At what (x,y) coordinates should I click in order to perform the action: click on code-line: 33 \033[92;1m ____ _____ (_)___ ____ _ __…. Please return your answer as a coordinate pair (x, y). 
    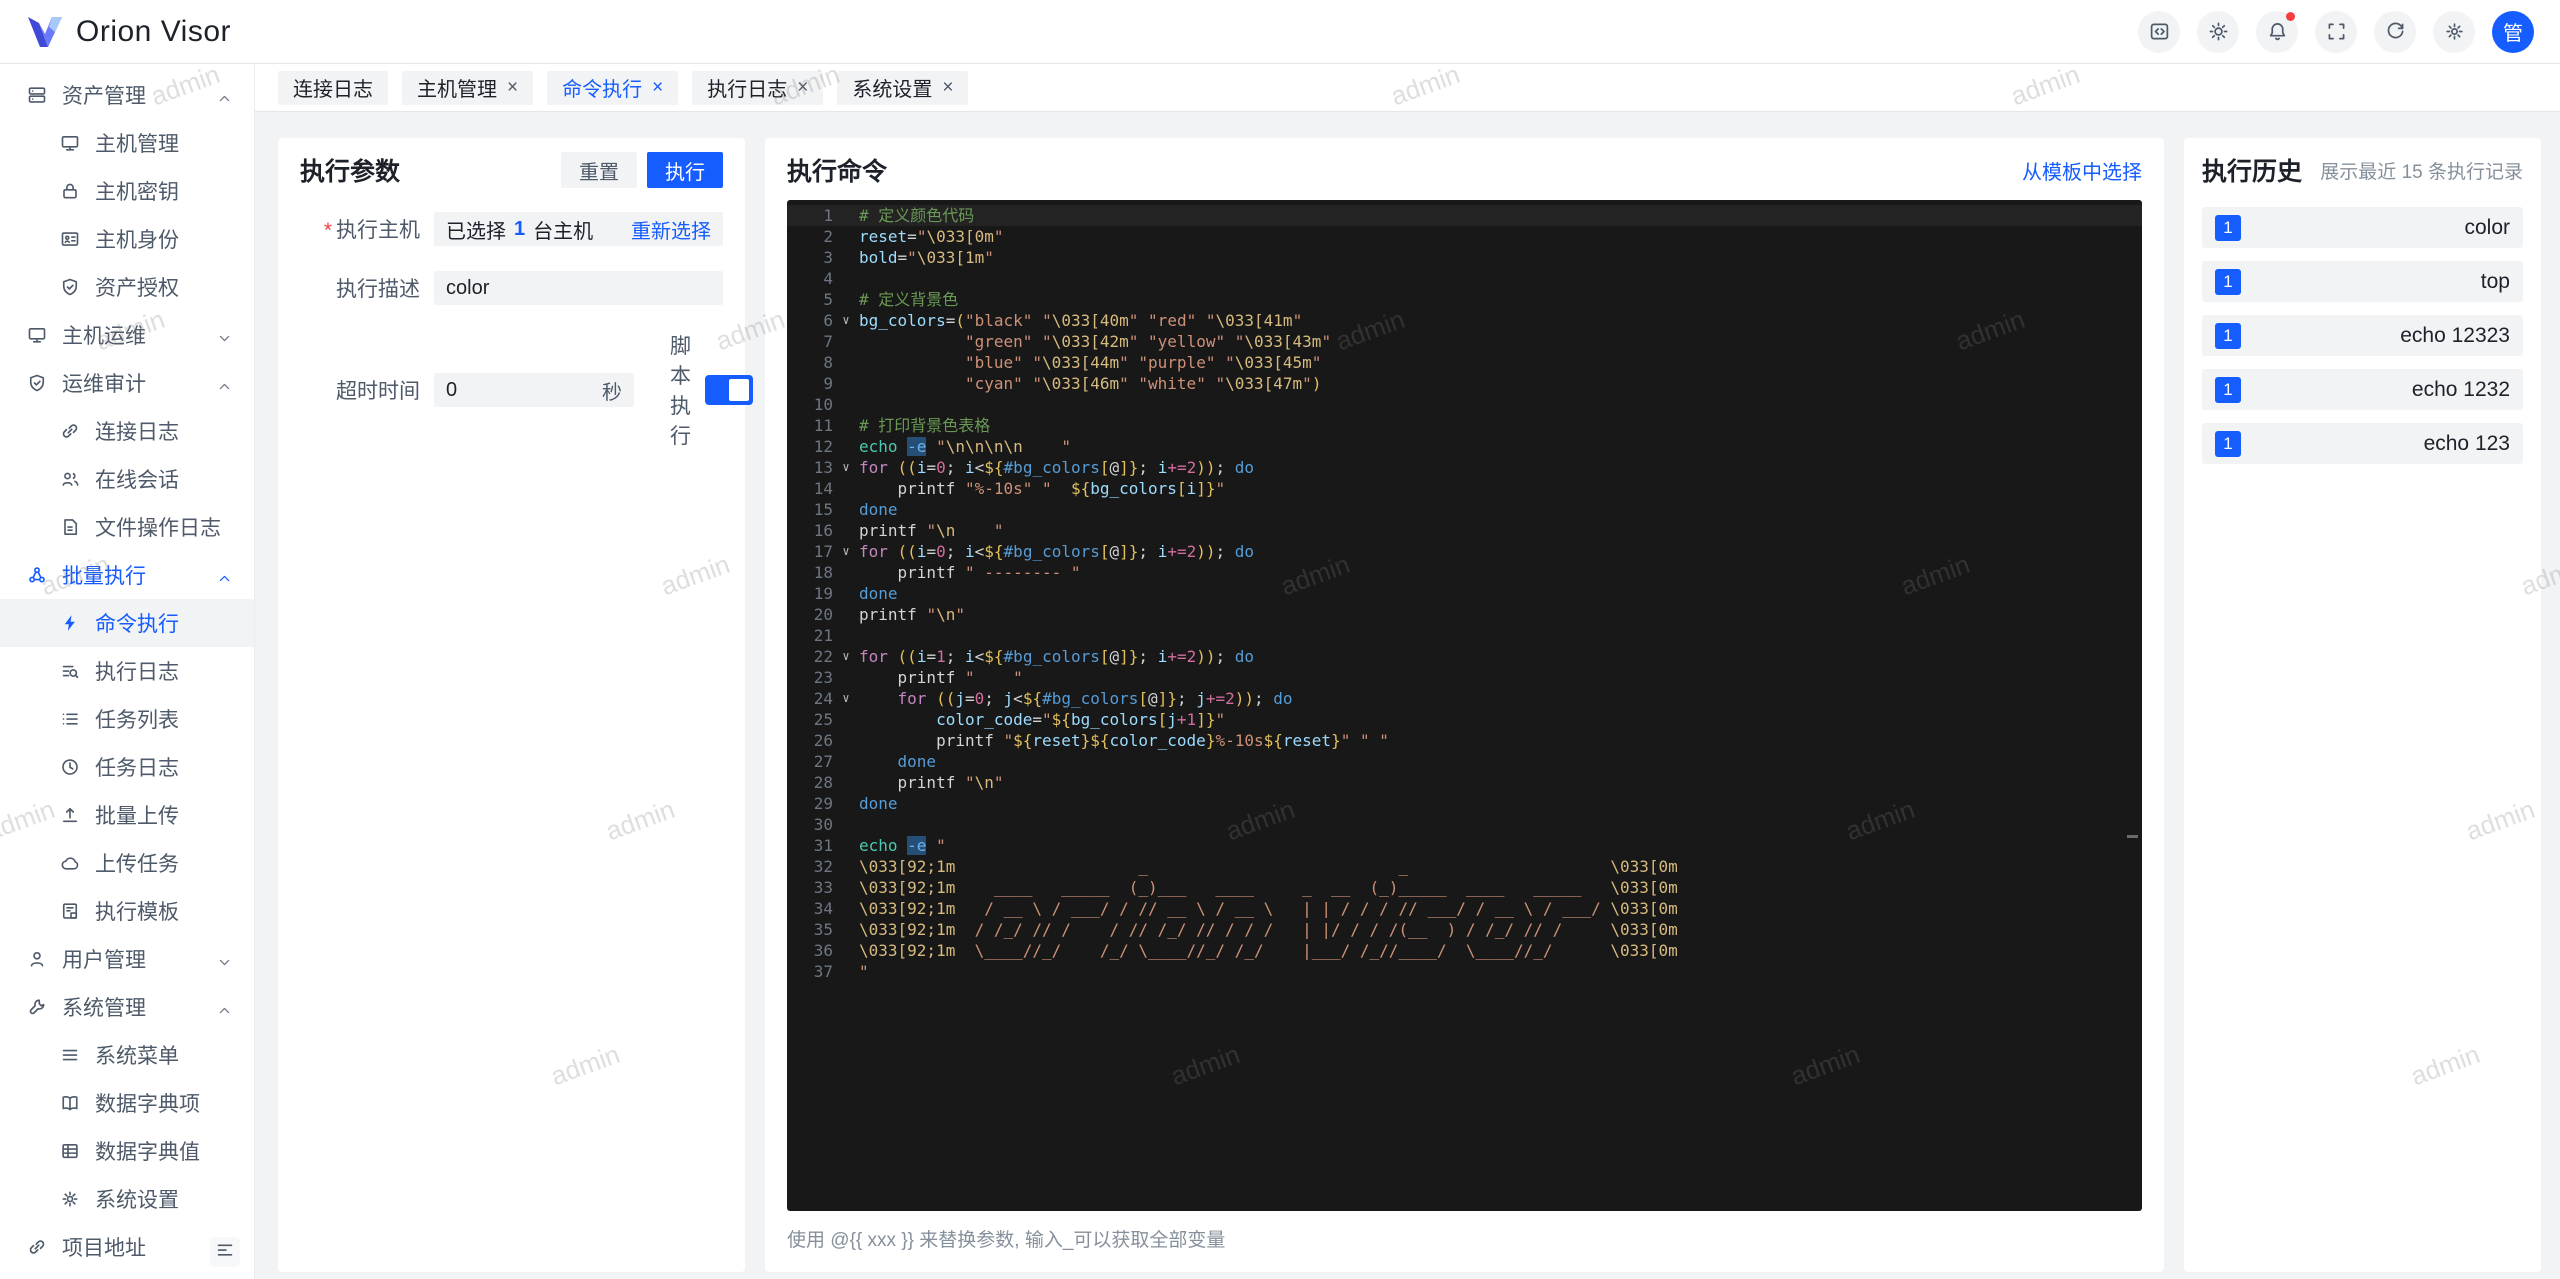
    Looking at the image, I should click on (1464, 887).